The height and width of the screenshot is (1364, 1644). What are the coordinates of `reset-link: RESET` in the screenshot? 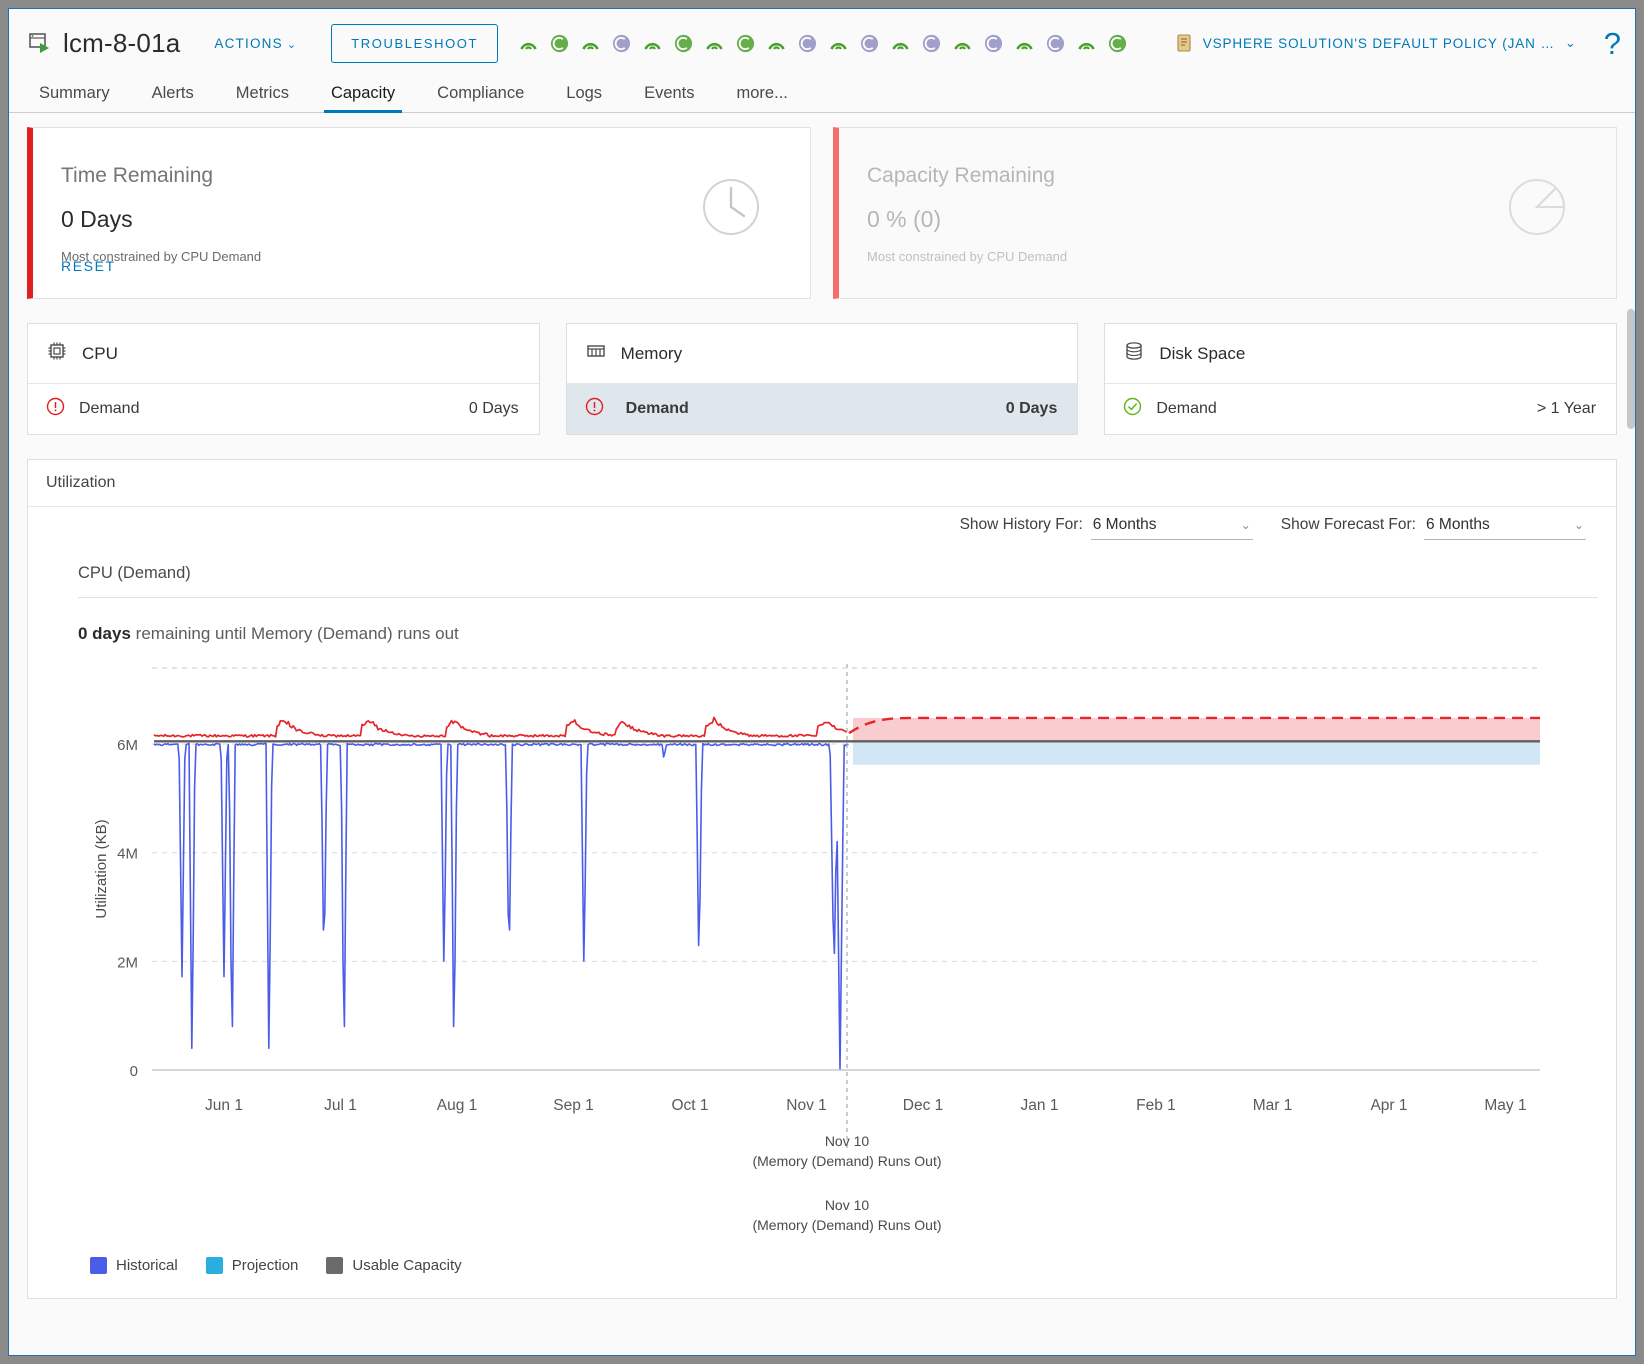 It's located at (88, 266).